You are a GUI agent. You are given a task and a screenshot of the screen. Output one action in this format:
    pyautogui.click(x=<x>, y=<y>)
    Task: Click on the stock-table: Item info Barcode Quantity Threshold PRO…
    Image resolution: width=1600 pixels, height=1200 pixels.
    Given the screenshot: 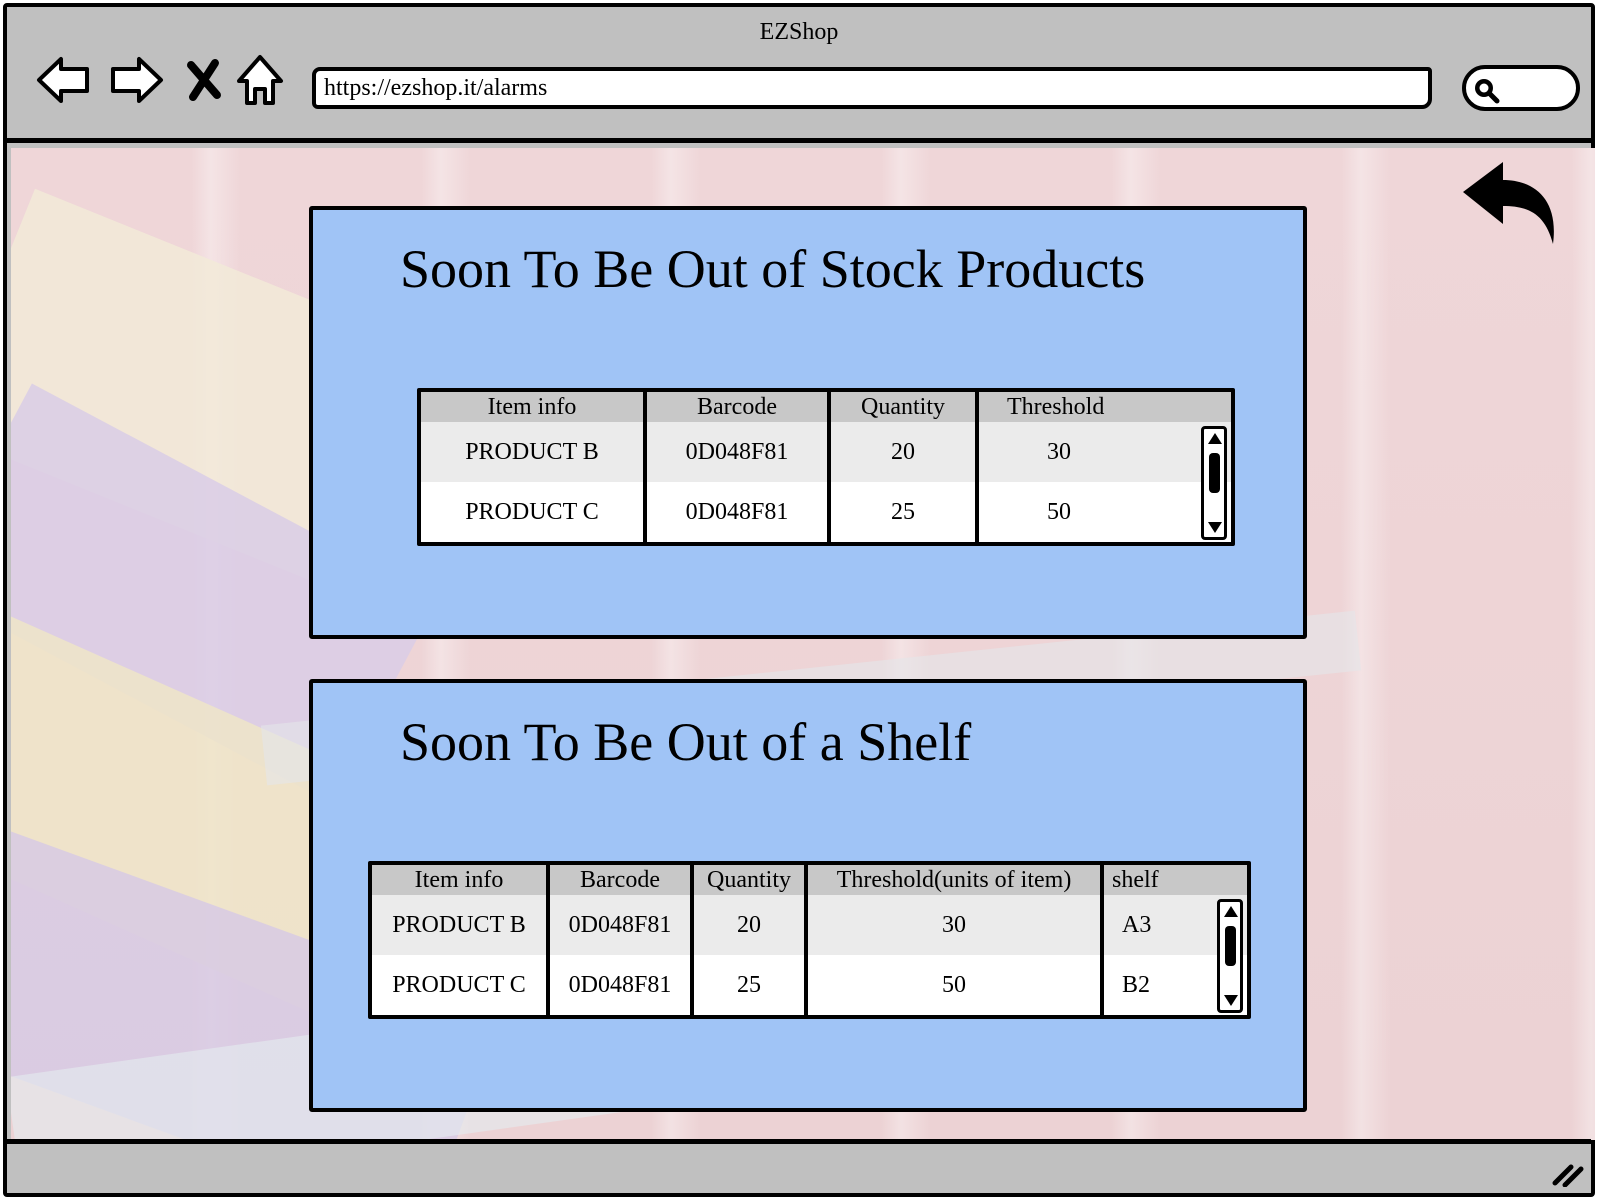 What is the action you would take?
    pyautogui.click(x=826, y=467)
    